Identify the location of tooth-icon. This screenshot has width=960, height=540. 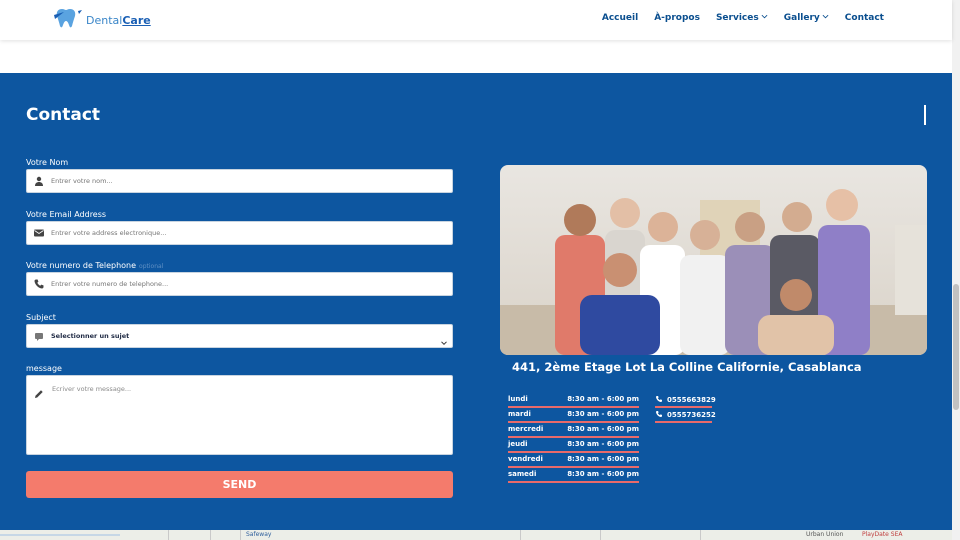
(68, 20).